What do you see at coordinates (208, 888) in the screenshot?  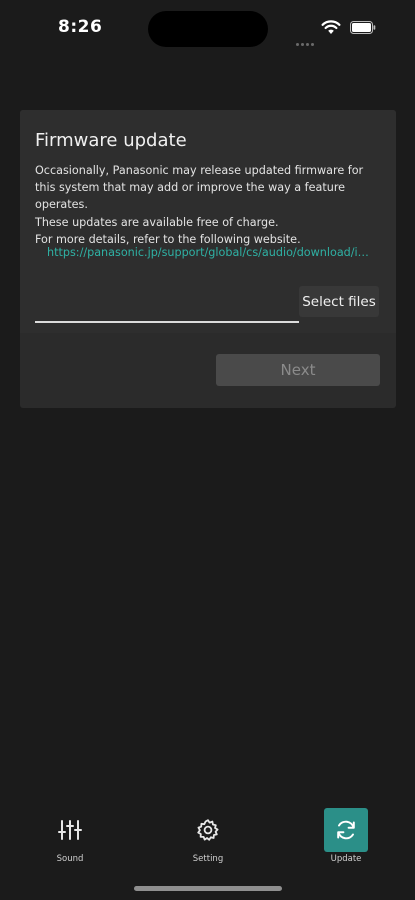 I see `home-indicator` at bounding box center [208, 888].